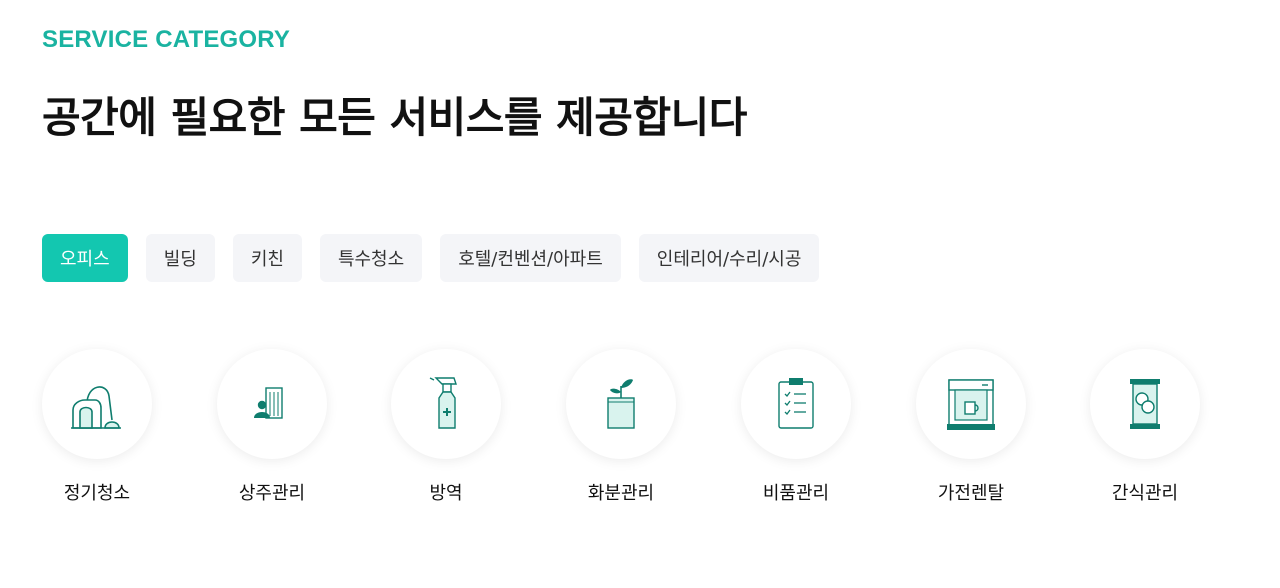 The height and width of the screenshot is (588, 1280). I want to click on service-appliance-rental: 가전렌탈, so click(971, 426).